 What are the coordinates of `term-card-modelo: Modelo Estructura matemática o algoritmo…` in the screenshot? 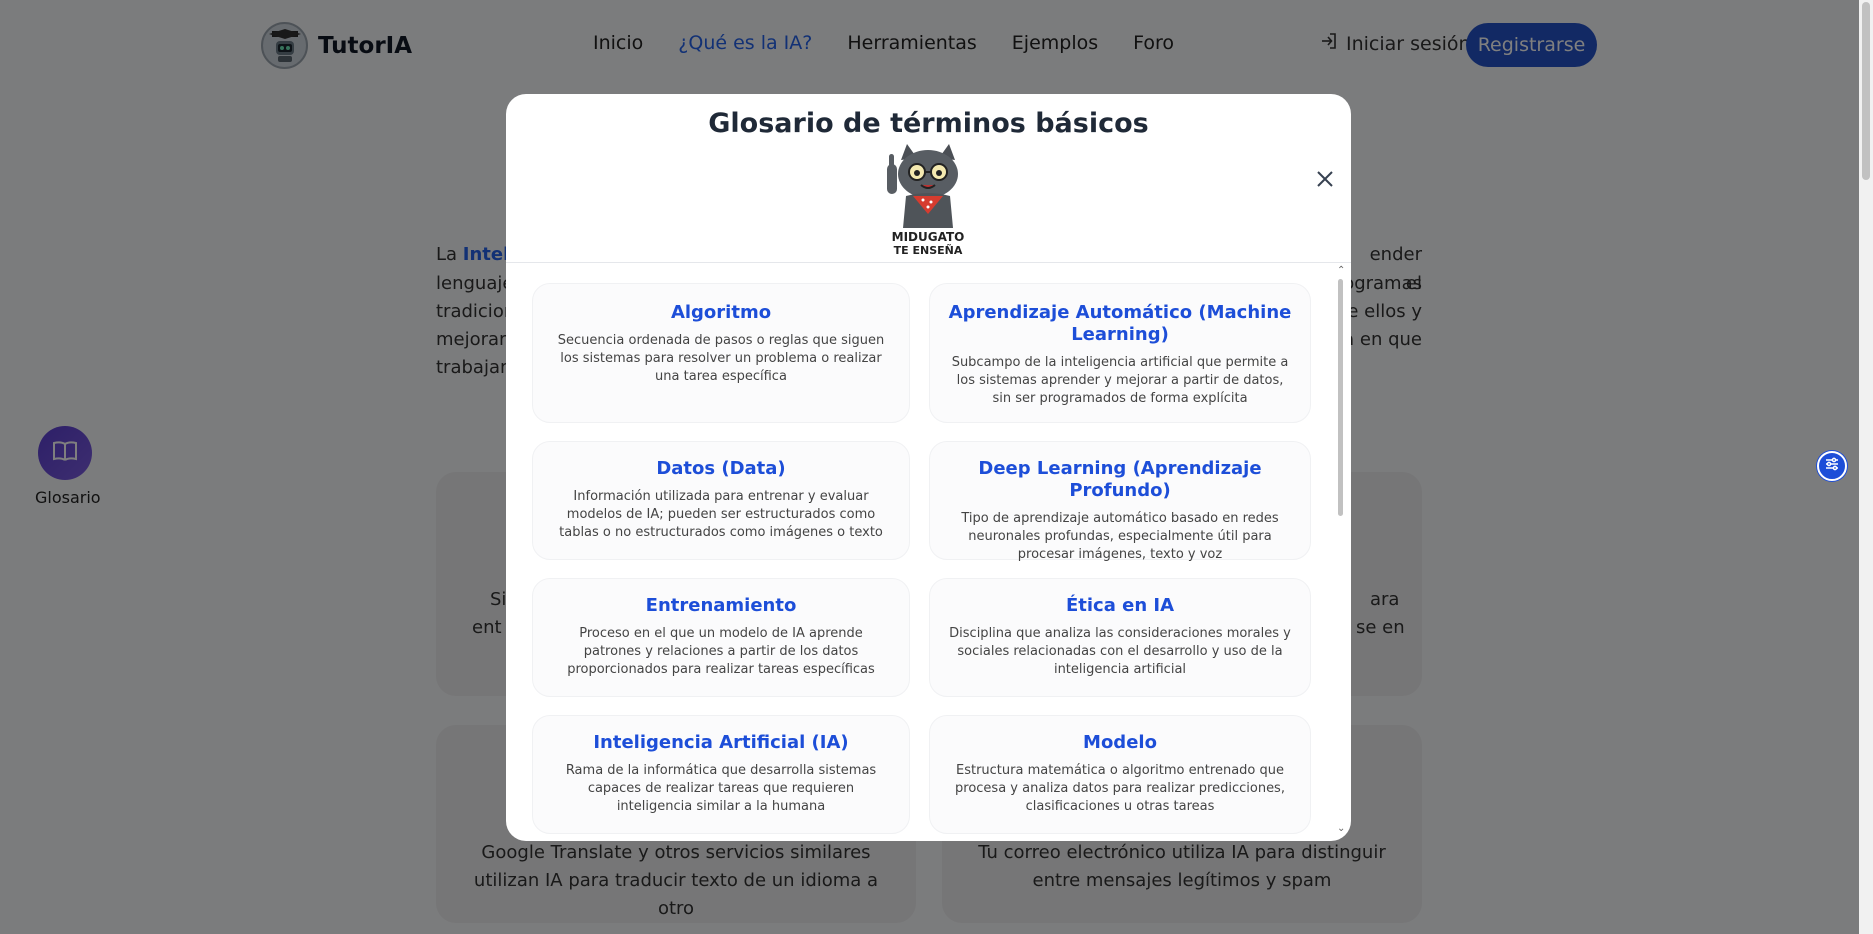 It's located at (1120, 774).